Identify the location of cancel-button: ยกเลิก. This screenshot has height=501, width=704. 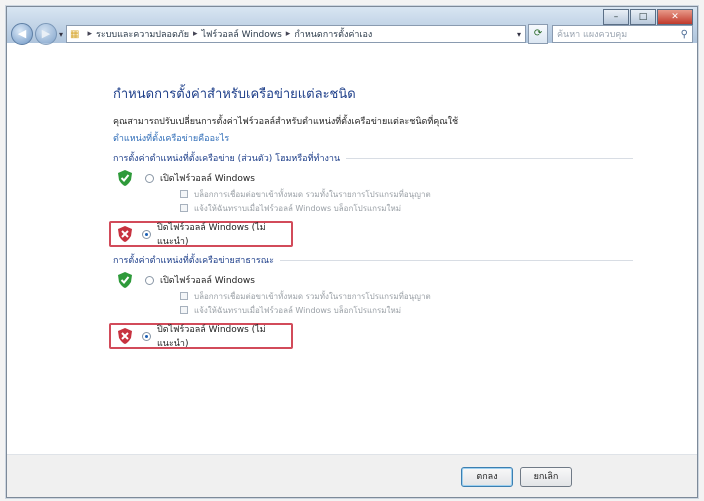
(546, 477).